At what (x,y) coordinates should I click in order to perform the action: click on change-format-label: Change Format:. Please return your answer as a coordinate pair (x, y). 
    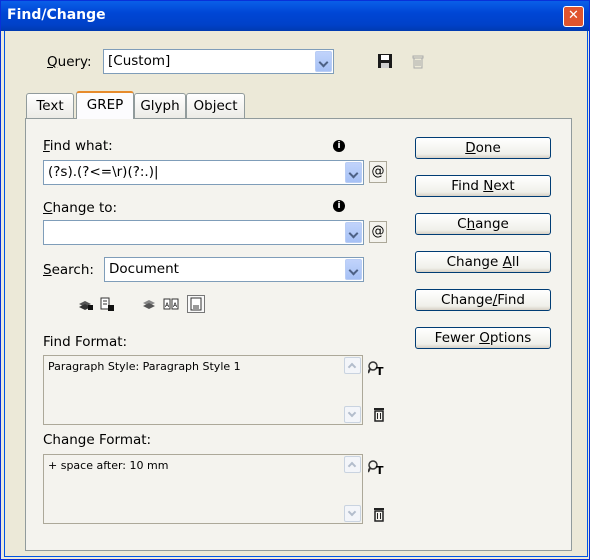
    Looking at the image, I should click on (97, 440).